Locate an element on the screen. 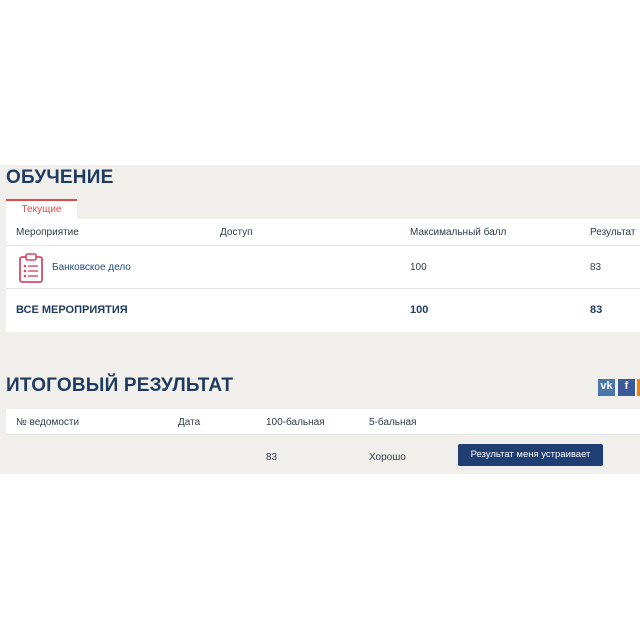 The height and width of the screenshot is (640, 640). checklist-document-icon is located at coordinates (31, 268).